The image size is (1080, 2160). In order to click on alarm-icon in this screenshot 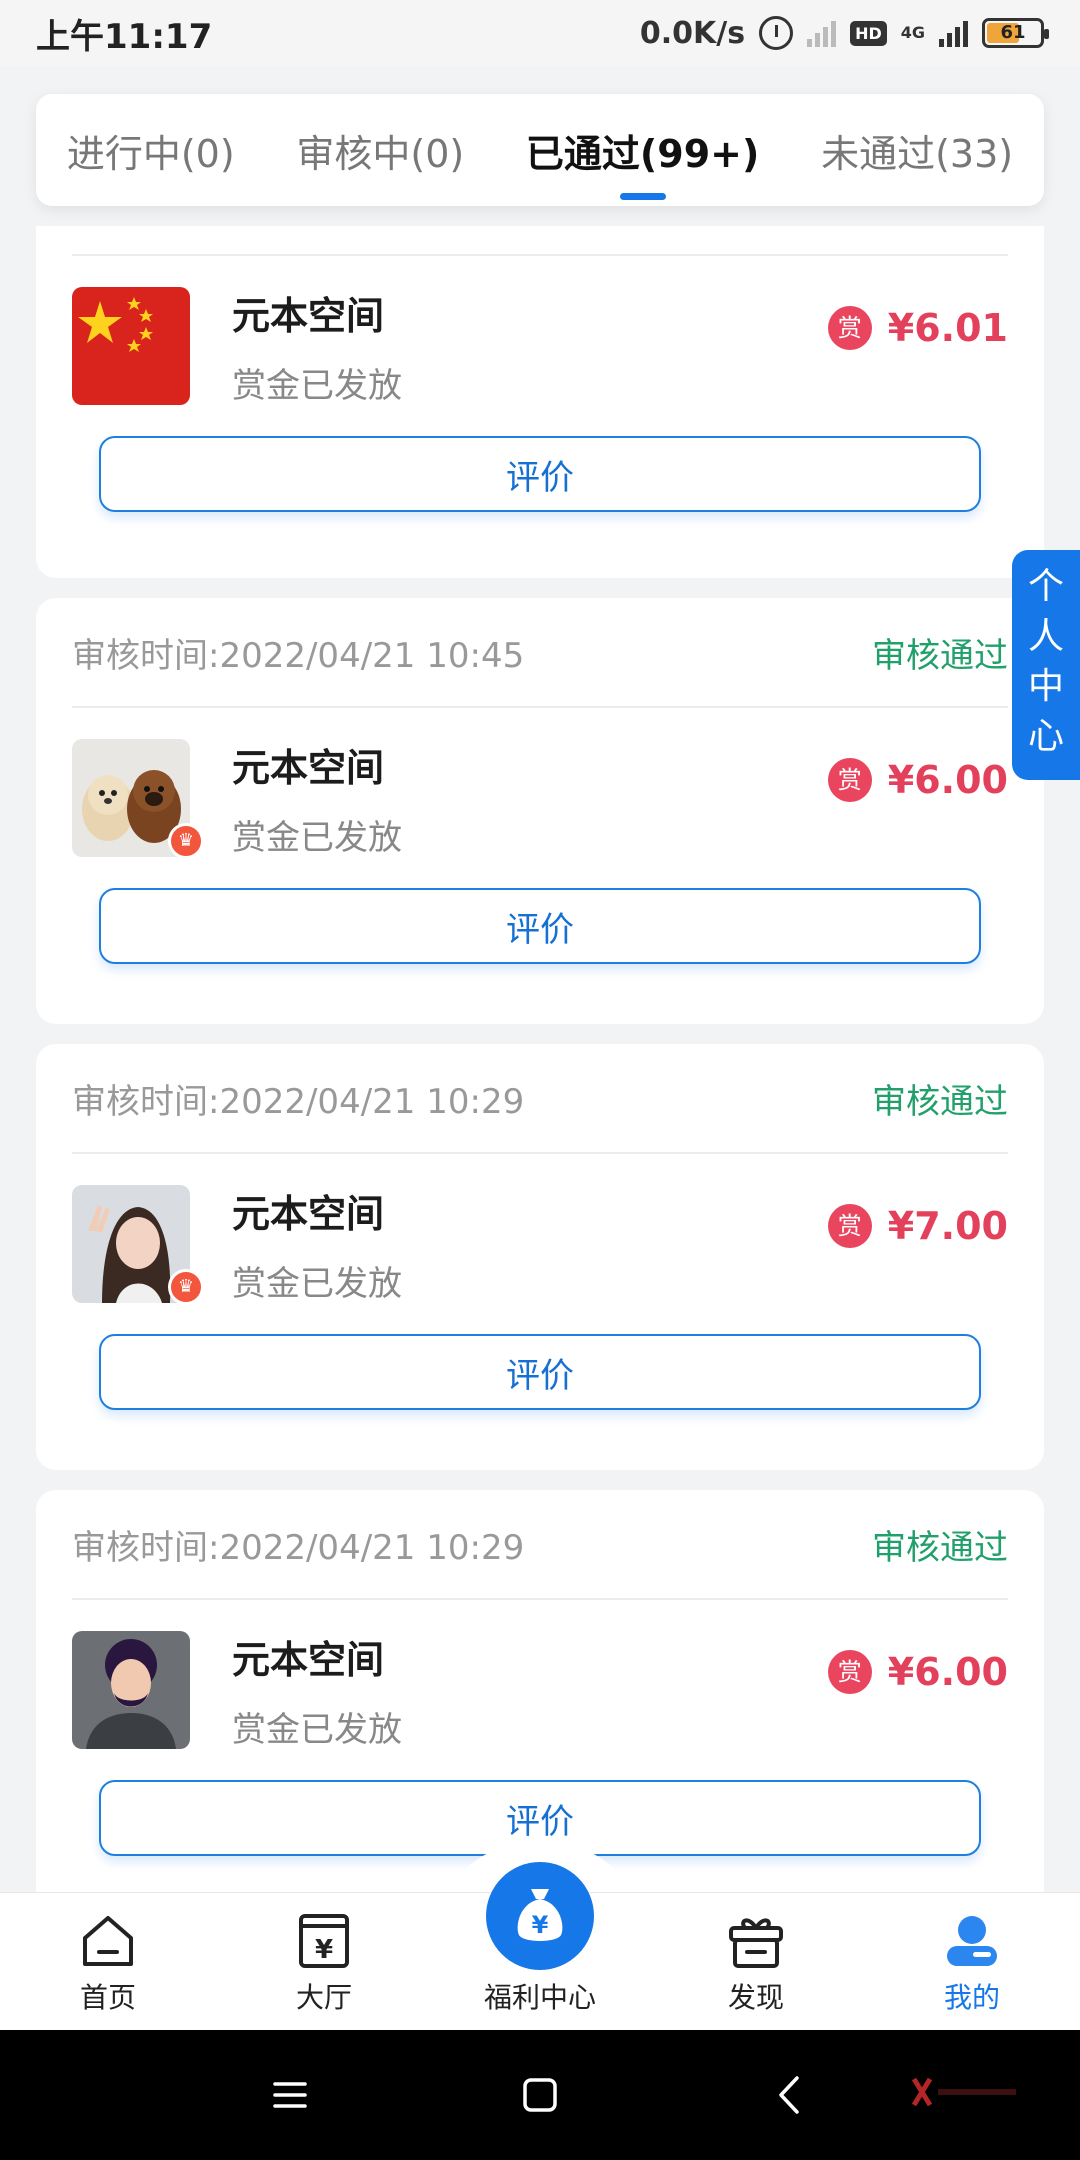, I will do `click(776, 33)`.